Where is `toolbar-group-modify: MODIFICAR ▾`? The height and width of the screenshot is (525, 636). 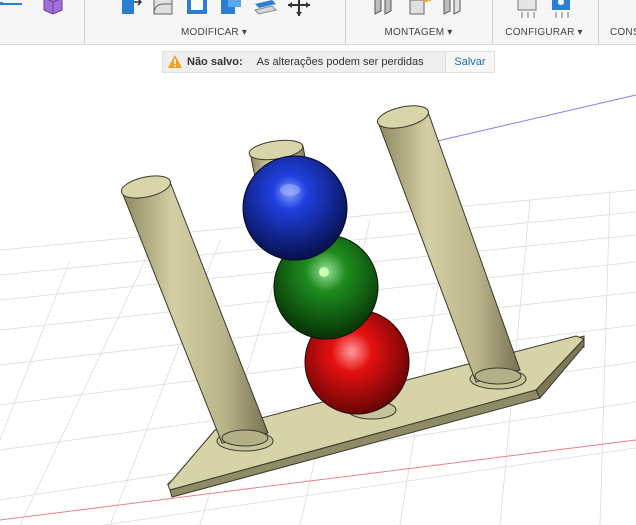
toolbar-group-modify: MODIFICAR ▾ is located at coordinates (214, 22).